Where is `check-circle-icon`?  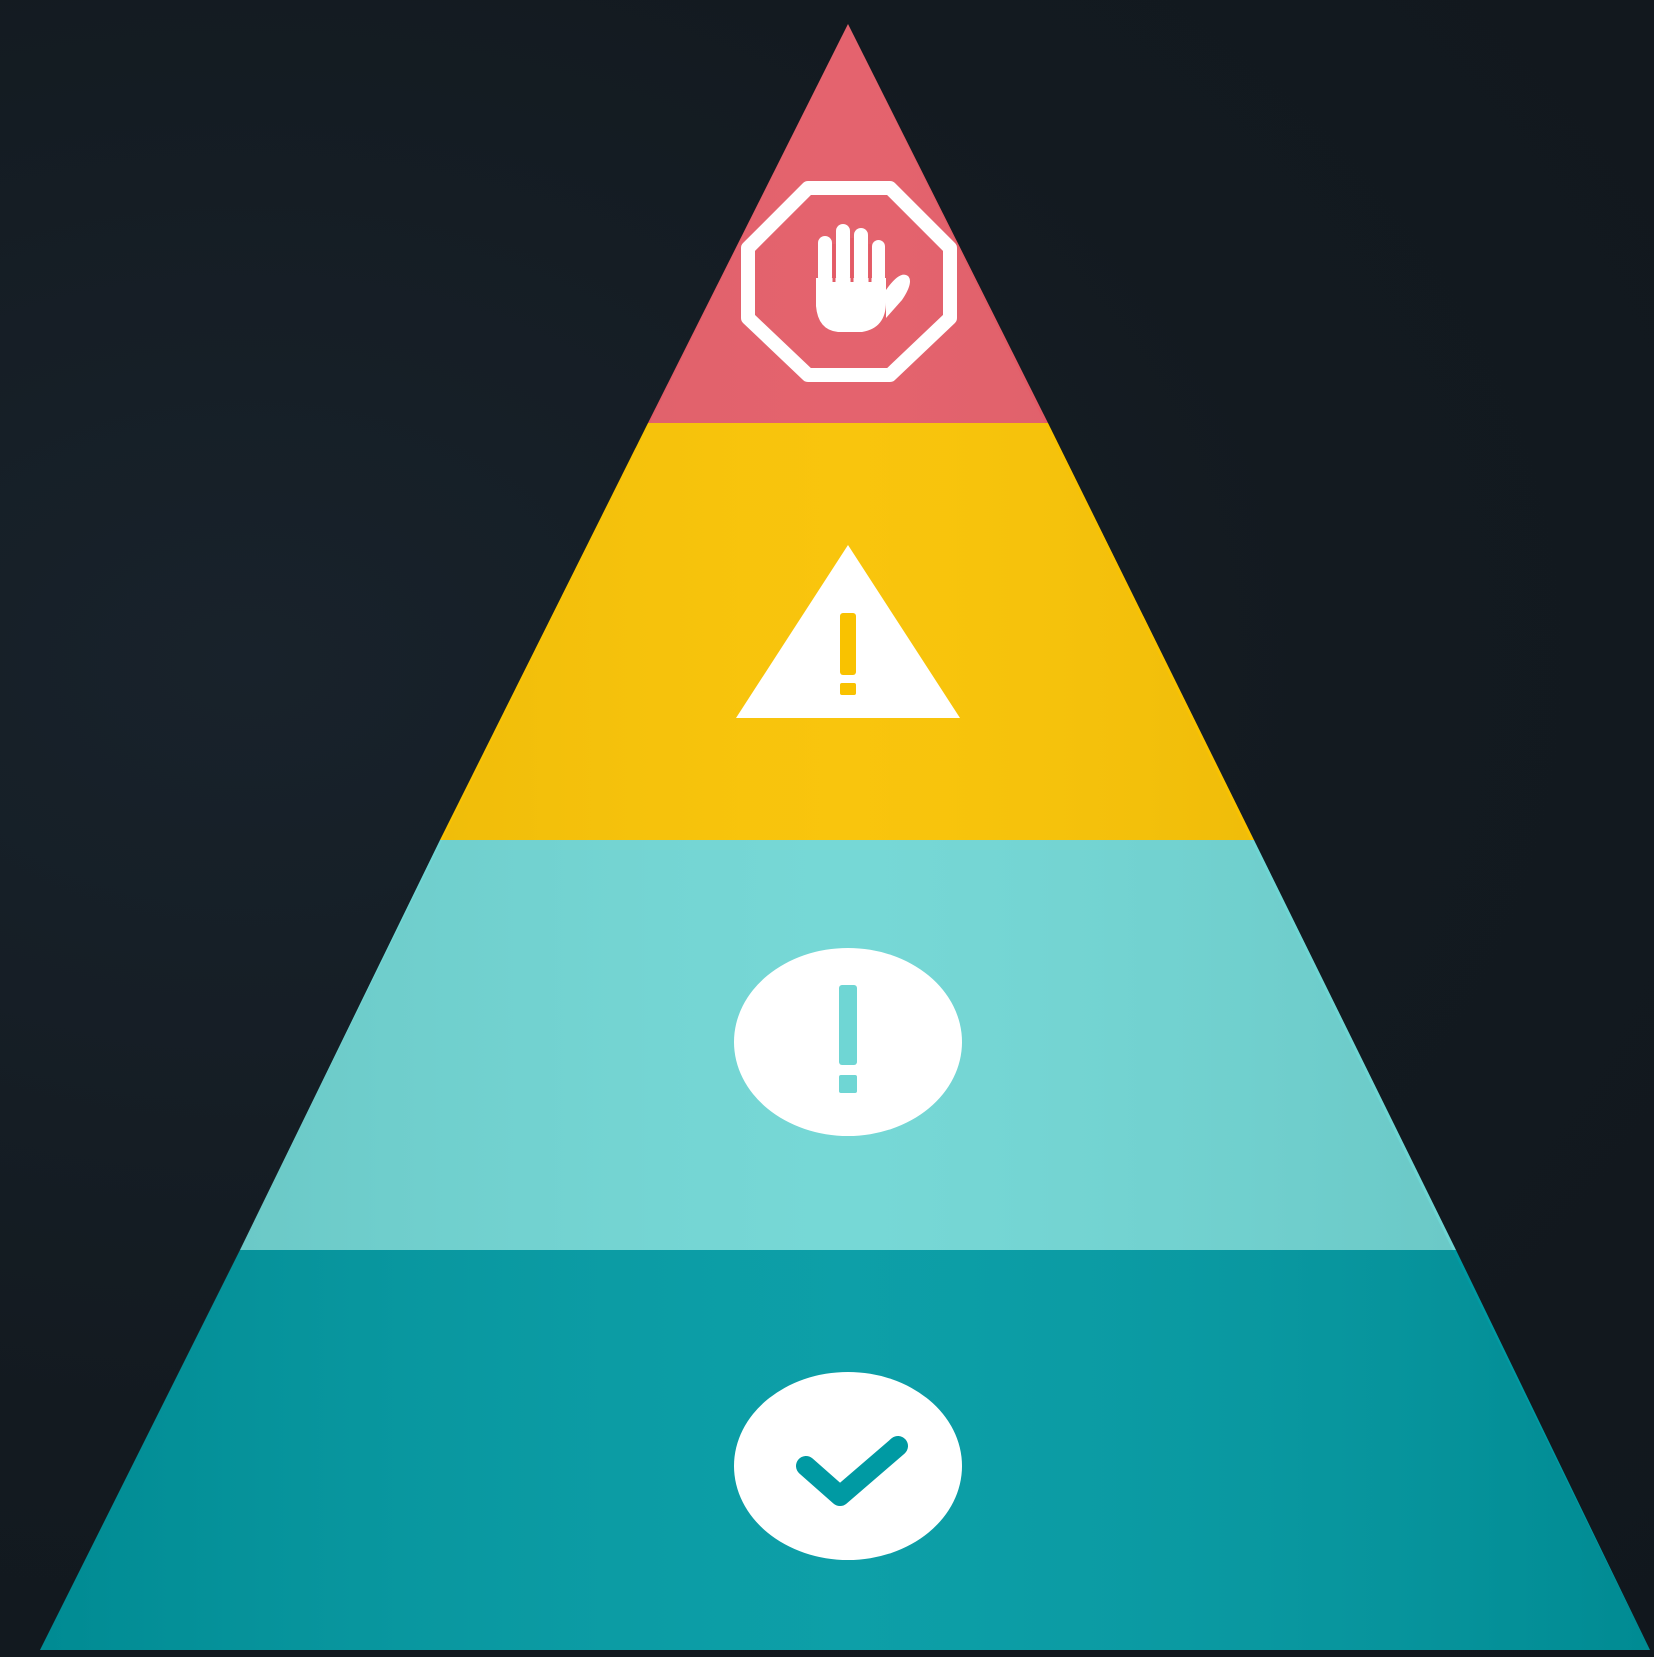
check-circle-icon is located at coordinates (848, 1466).